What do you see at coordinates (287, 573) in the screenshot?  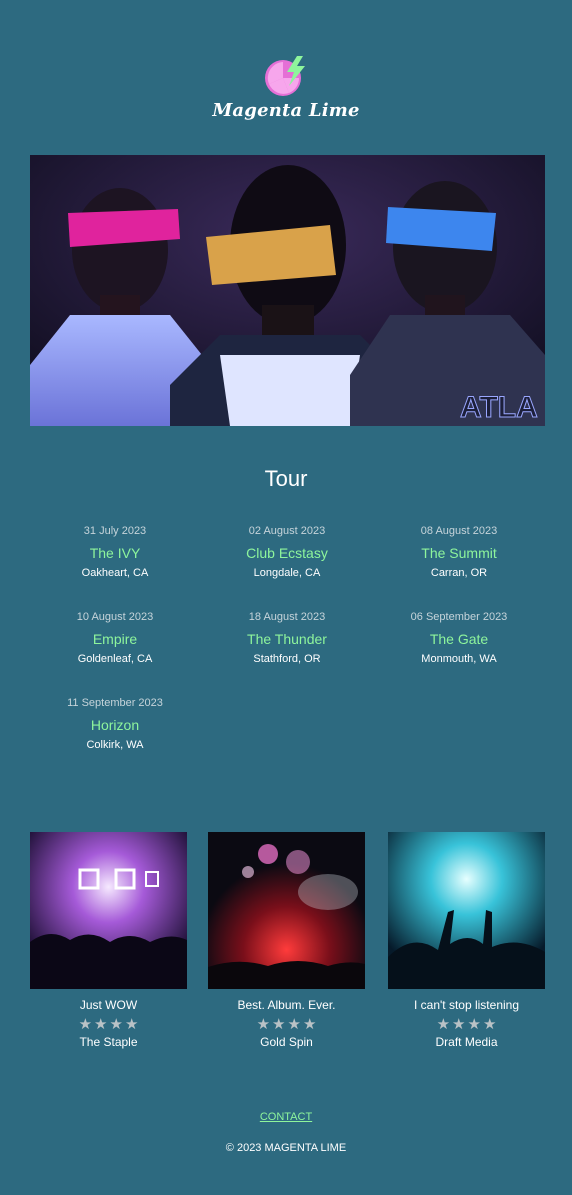 I see `tour-city: Longdale, CA` at bounding box center [287, 573].